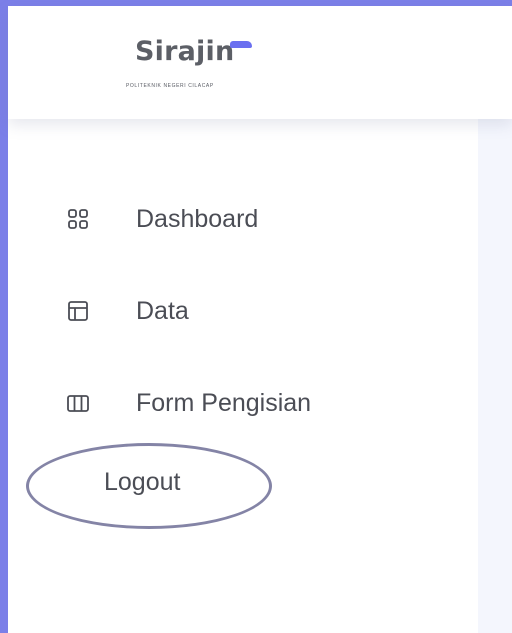 Image resolution: width=512 pixels, height=633 pixels. I want to click on layout-table-icon, so click(78, 311).